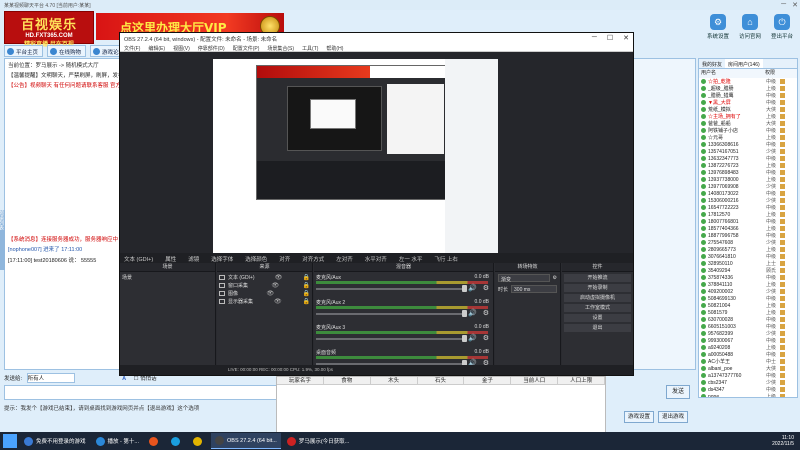  What do you see at coordinates (524, 278) in the screenshot?
I see `transition-select: 渐变` at bounding box center [524, 278].